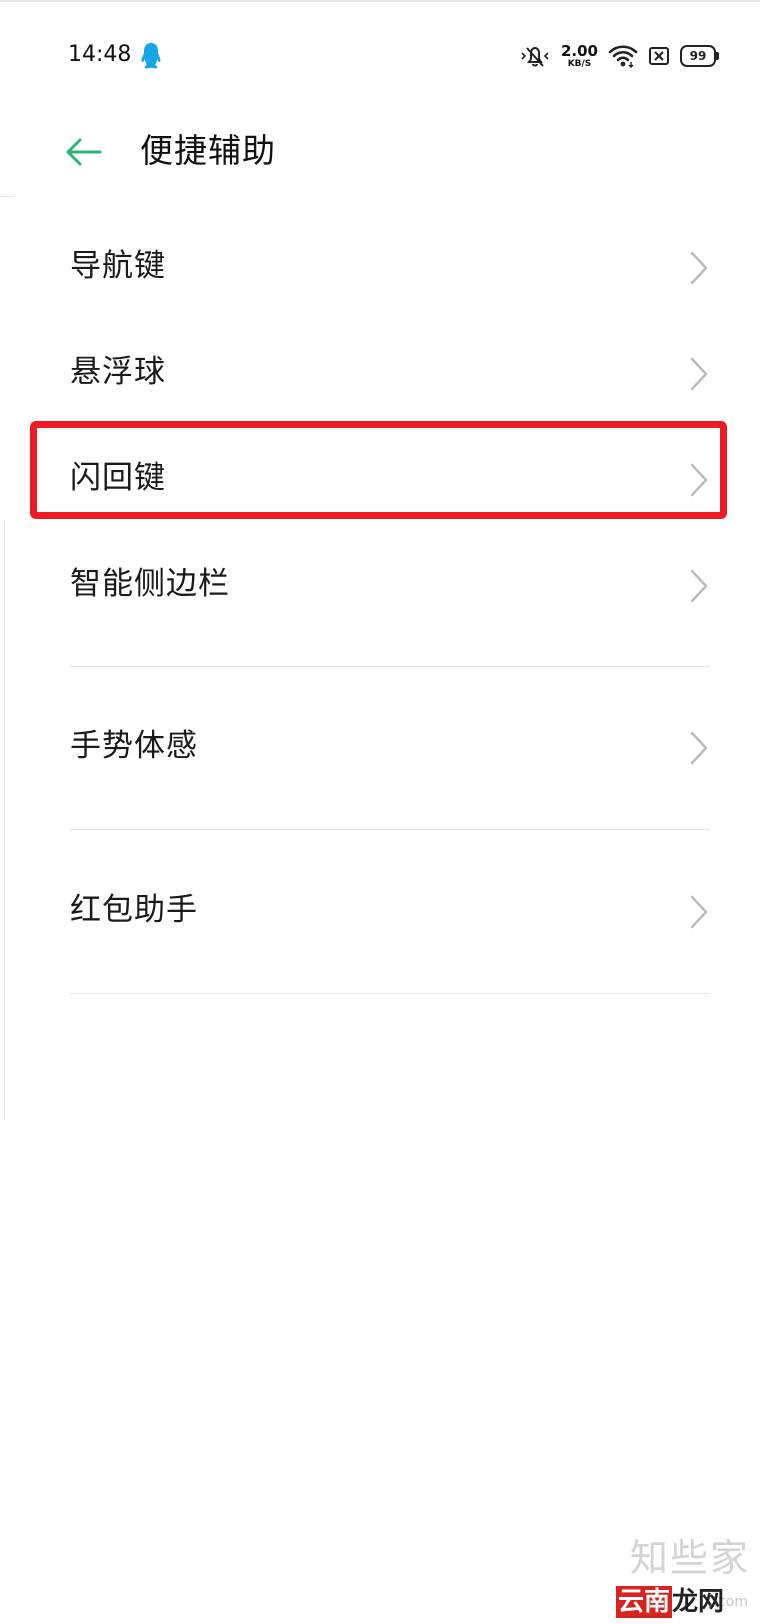  I want to click on page-title: 便捷辅助, so click(208, 150).